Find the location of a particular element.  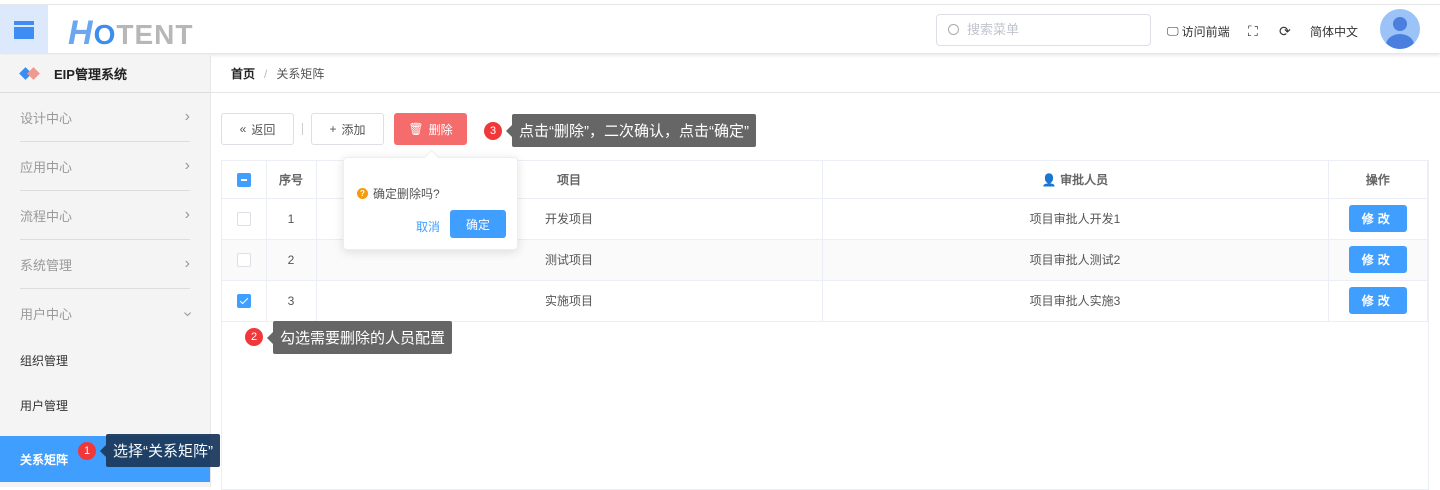

breadcrumb-home: 首页 is located at coordinates (243, 73).